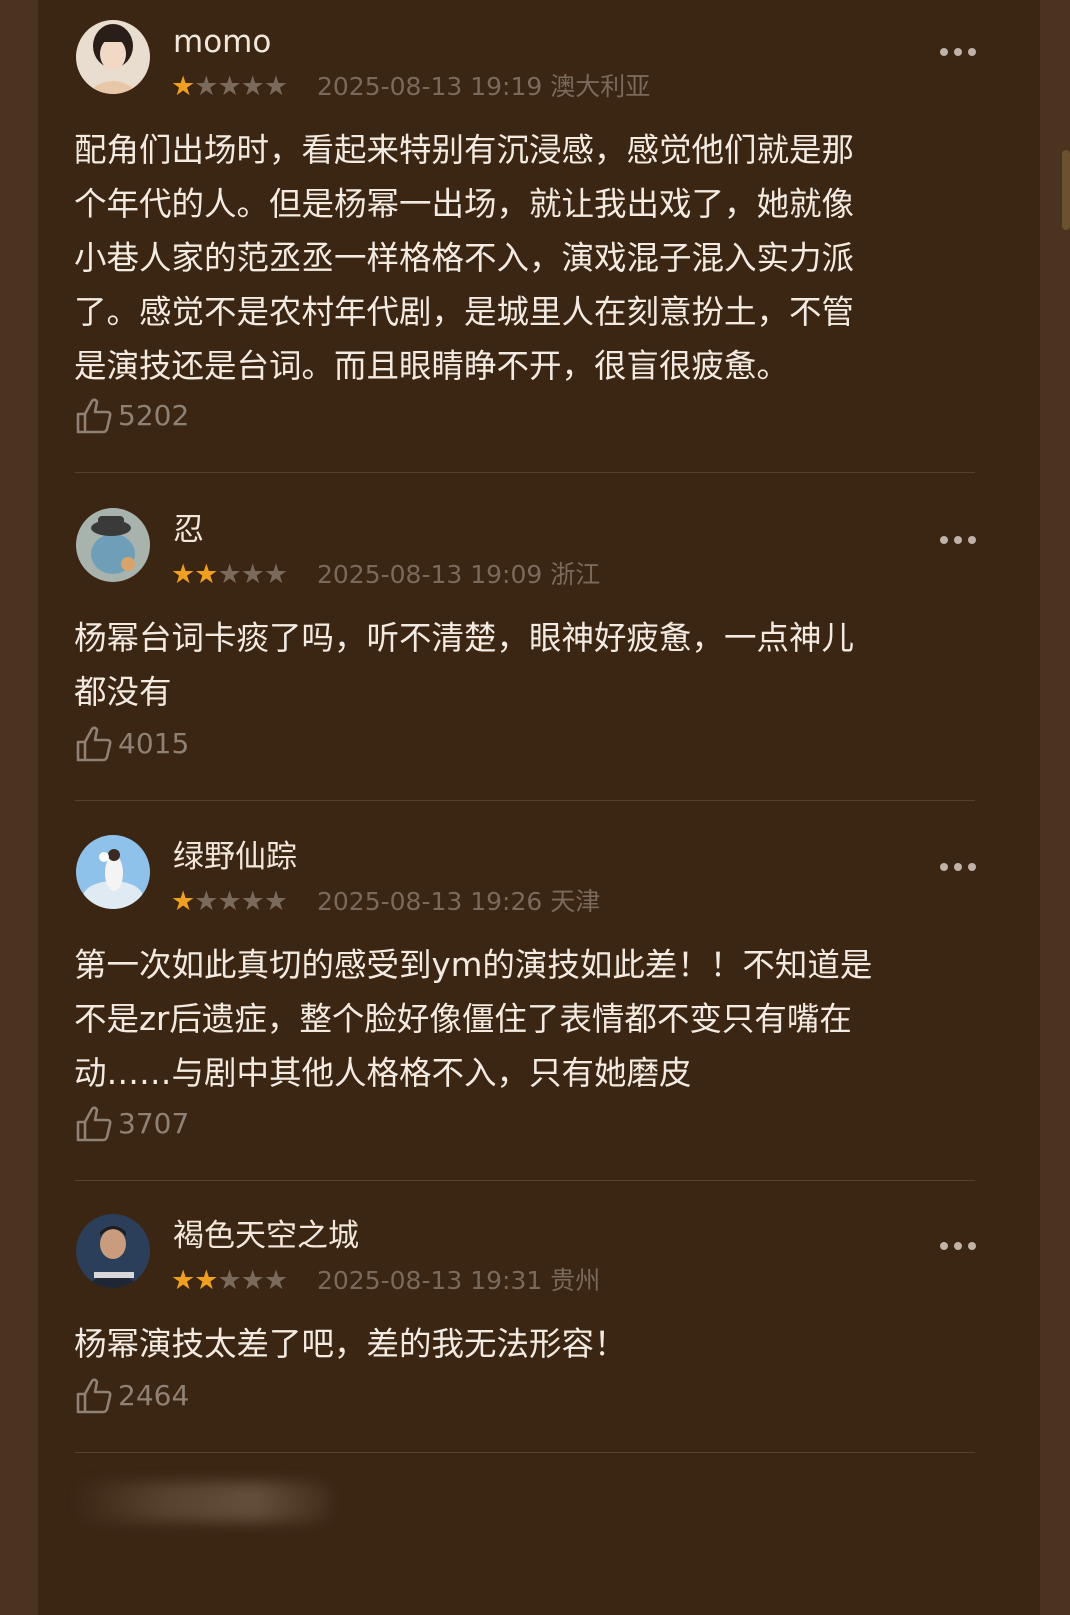 The image size is (1070, 1615). I want to click on background-edge, so click(1055, 807).